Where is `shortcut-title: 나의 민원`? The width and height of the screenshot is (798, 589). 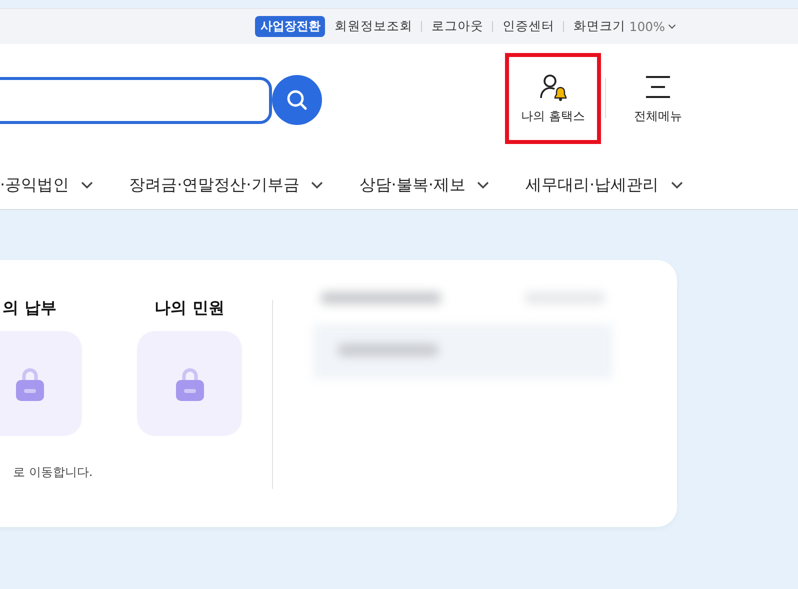 shortcut-title: 나의 민원 is located at coordinates (189, 308).